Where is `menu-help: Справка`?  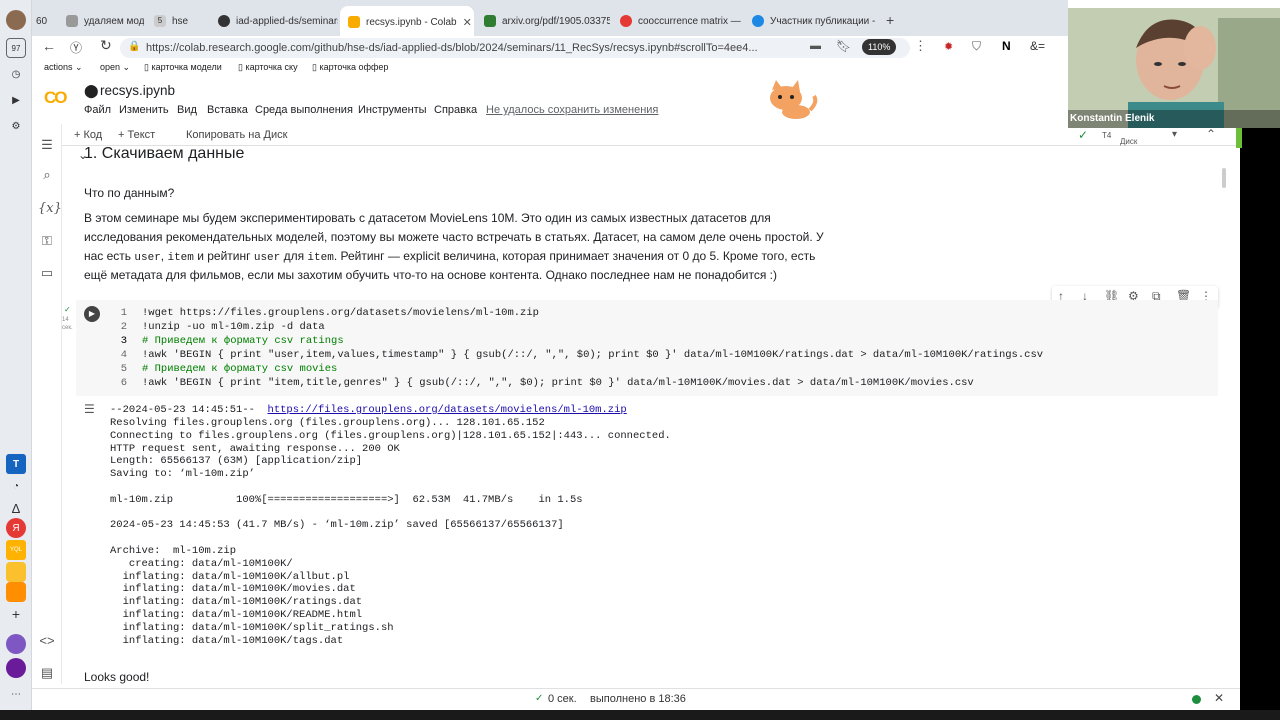 menu-help: Справка is located at coordinates (455, 110).